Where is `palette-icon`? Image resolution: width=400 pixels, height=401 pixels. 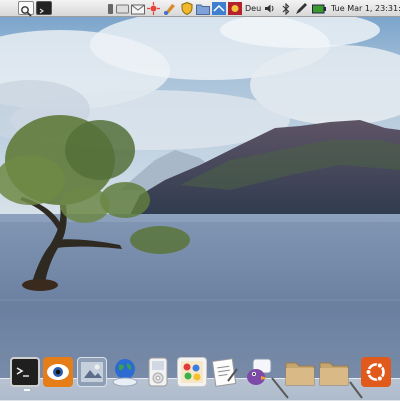 palette-icon is located at coordinates (192, 372).